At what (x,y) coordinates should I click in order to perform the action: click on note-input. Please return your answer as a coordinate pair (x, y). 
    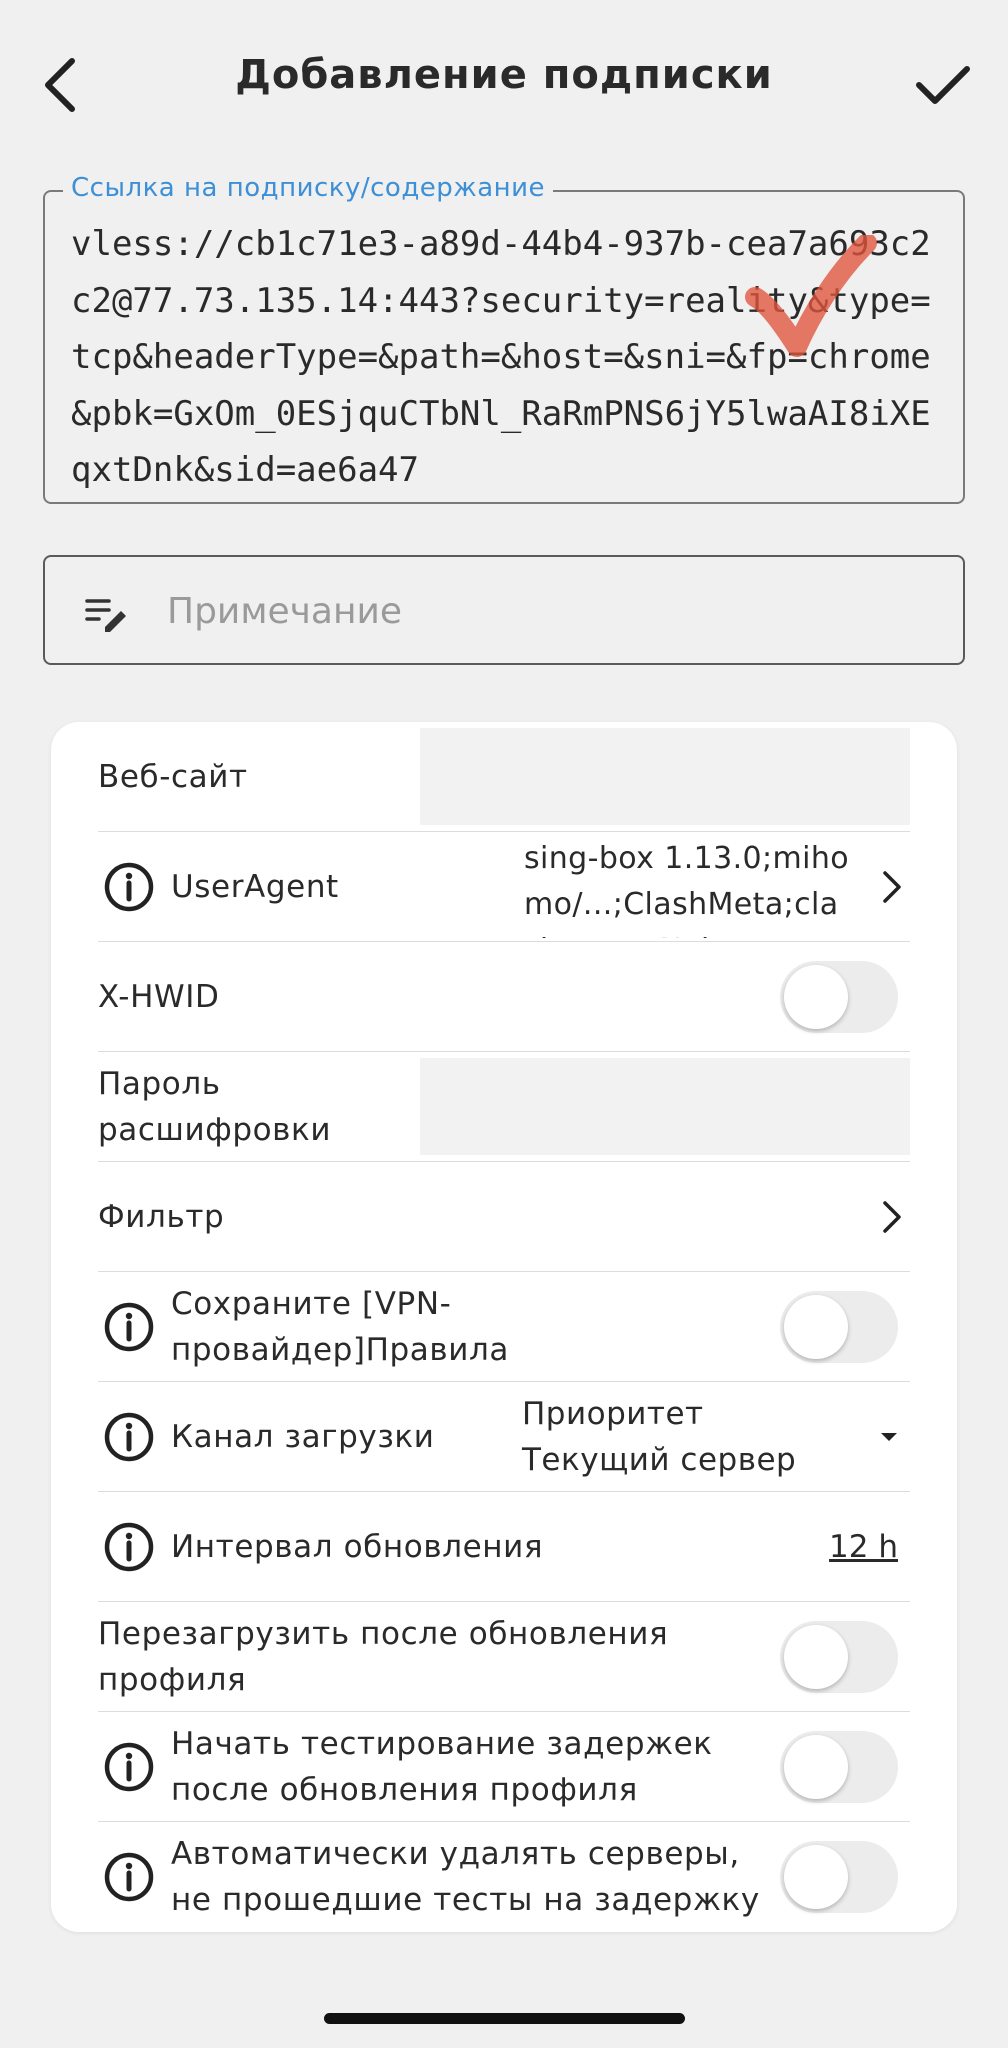
    Looking at the image, I should click on (552, 611).